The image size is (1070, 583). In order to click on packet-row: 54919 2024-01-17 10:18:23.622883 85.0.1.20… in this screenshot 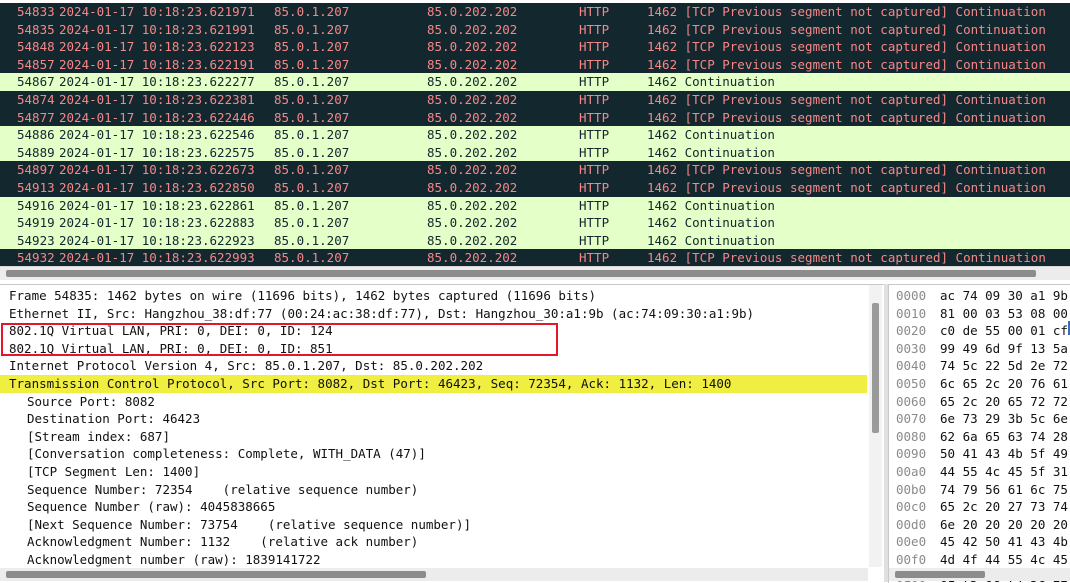, I will do `click(535, 223)`.